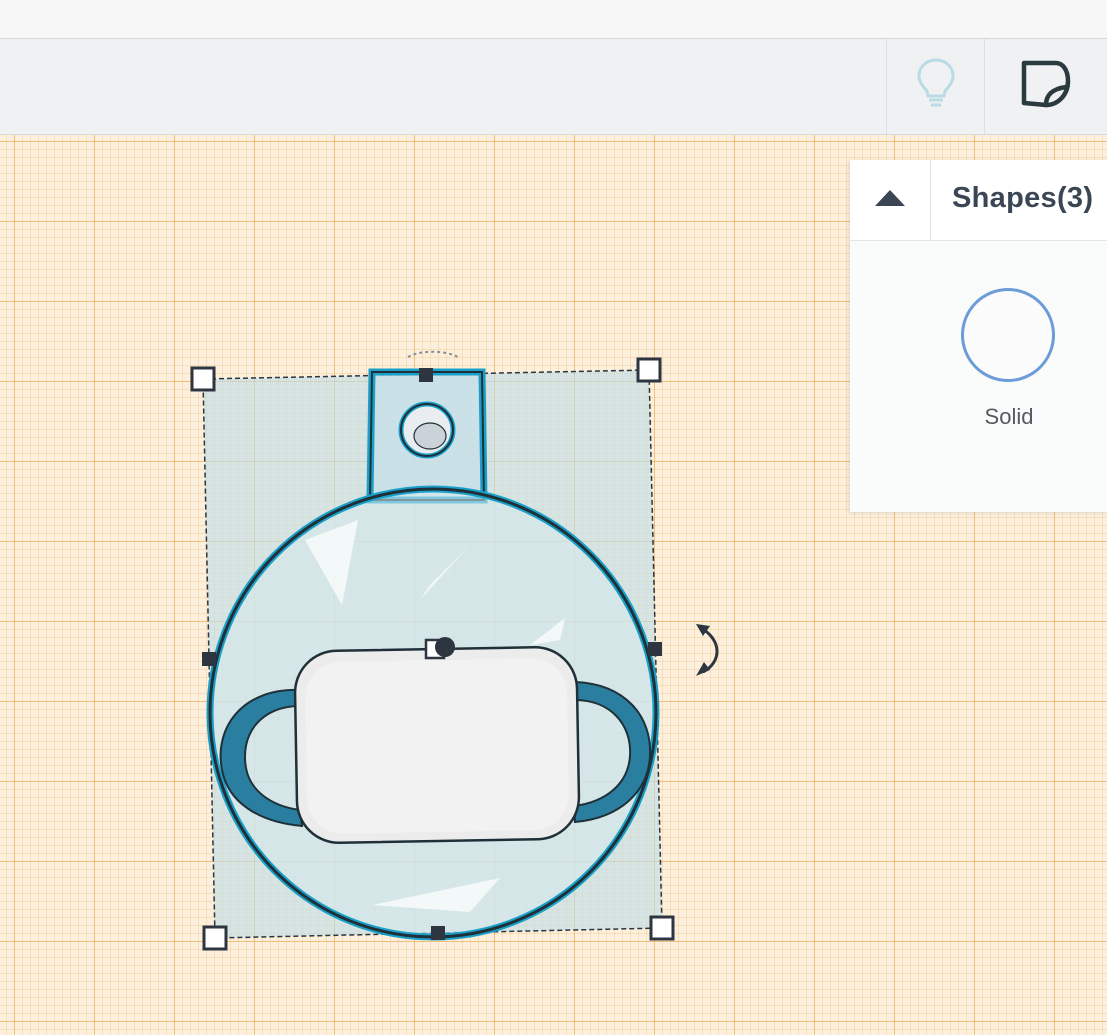 This screenshot has width=1107, height=1035. I want to click on edge-handle-top, so click(426, 375).